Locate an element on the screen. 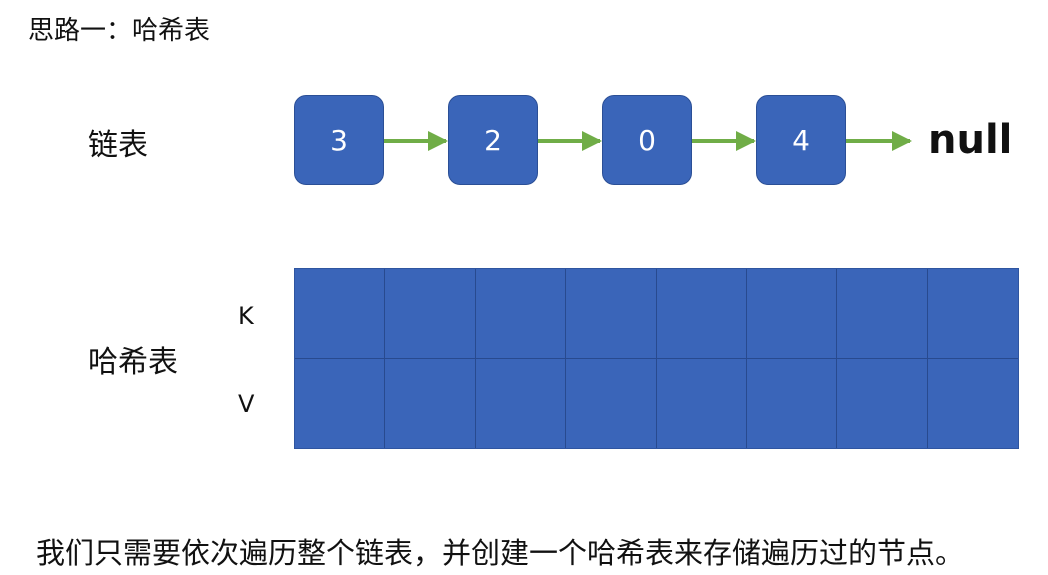  hash-table-label: 哈希表 is located at coordinates (133, 362).